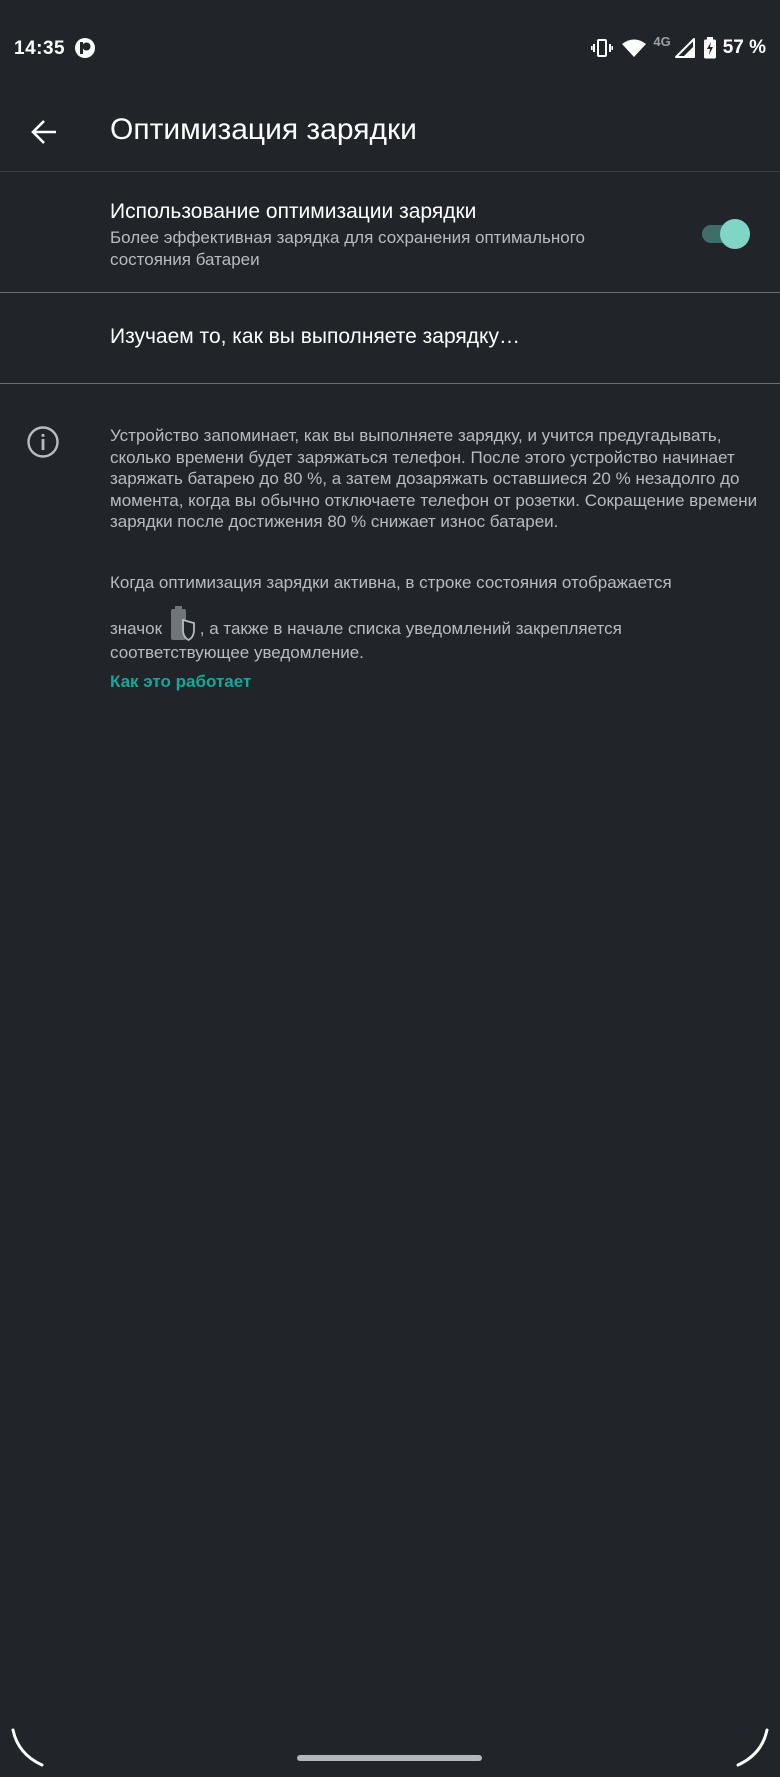 The image size is (780, 1777). Describe the element at coordinates (43, 442) in the screenshot. I see `info-icon` at that location.